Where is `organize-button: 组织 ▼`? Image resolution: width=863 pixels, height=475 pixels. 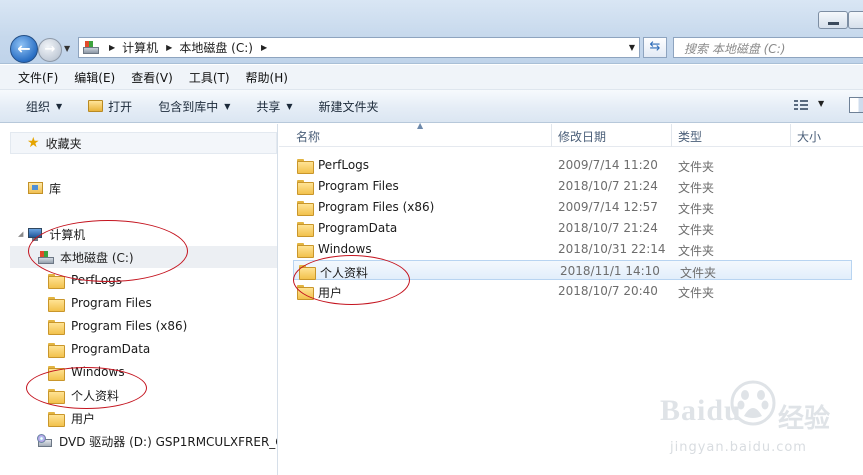 organize-button: 组织 ▼ is located at coordinates (44, 106).